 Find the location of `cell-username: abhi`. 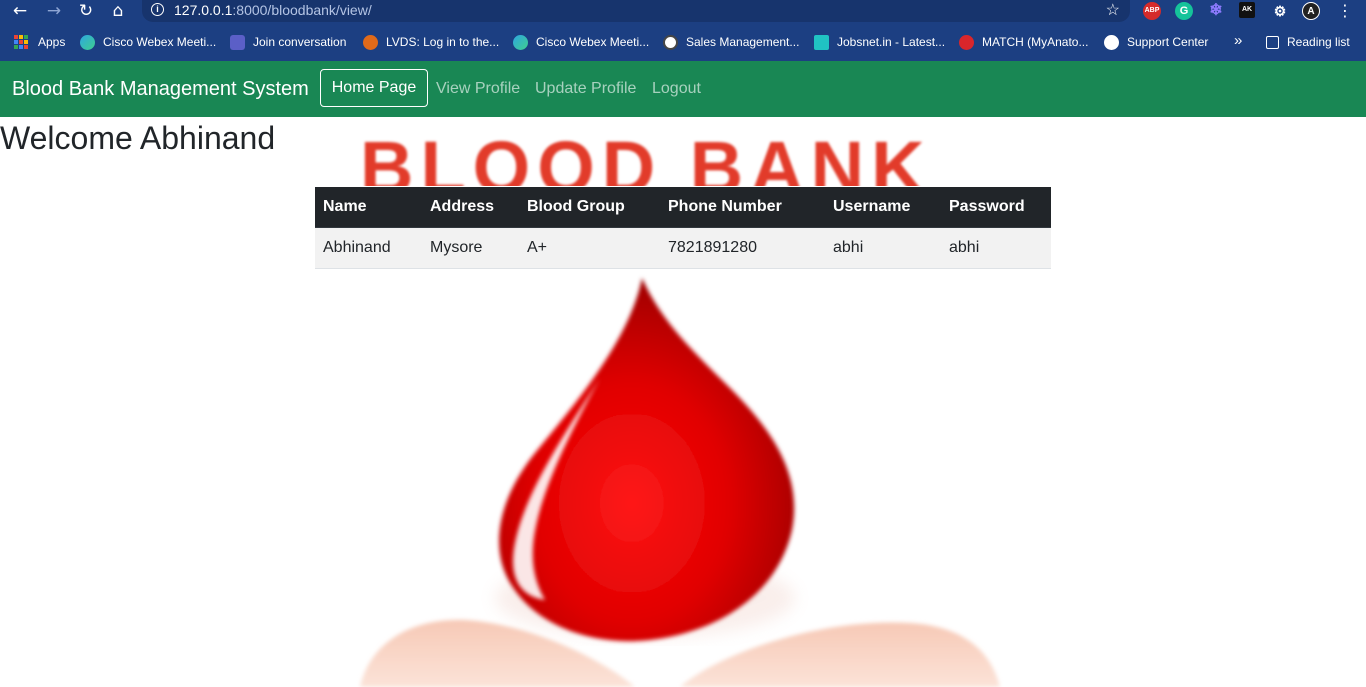

cell-username: abhi is located at coordinates (883, 248).